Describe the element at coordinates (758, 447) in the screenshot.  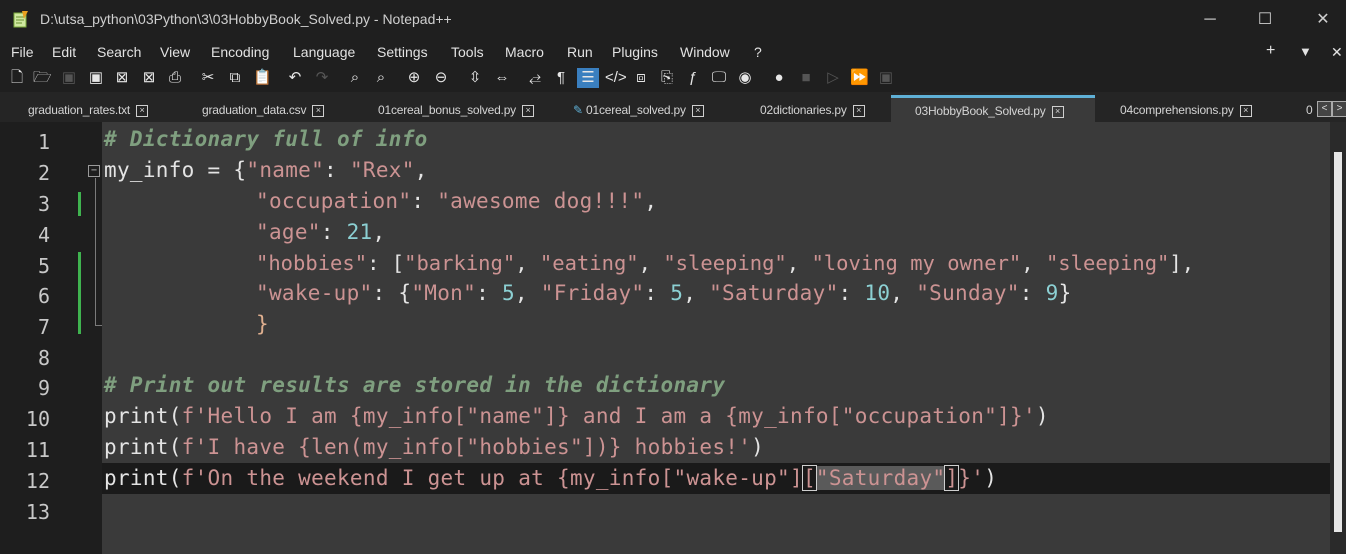
I see `code-token: )` at that location.